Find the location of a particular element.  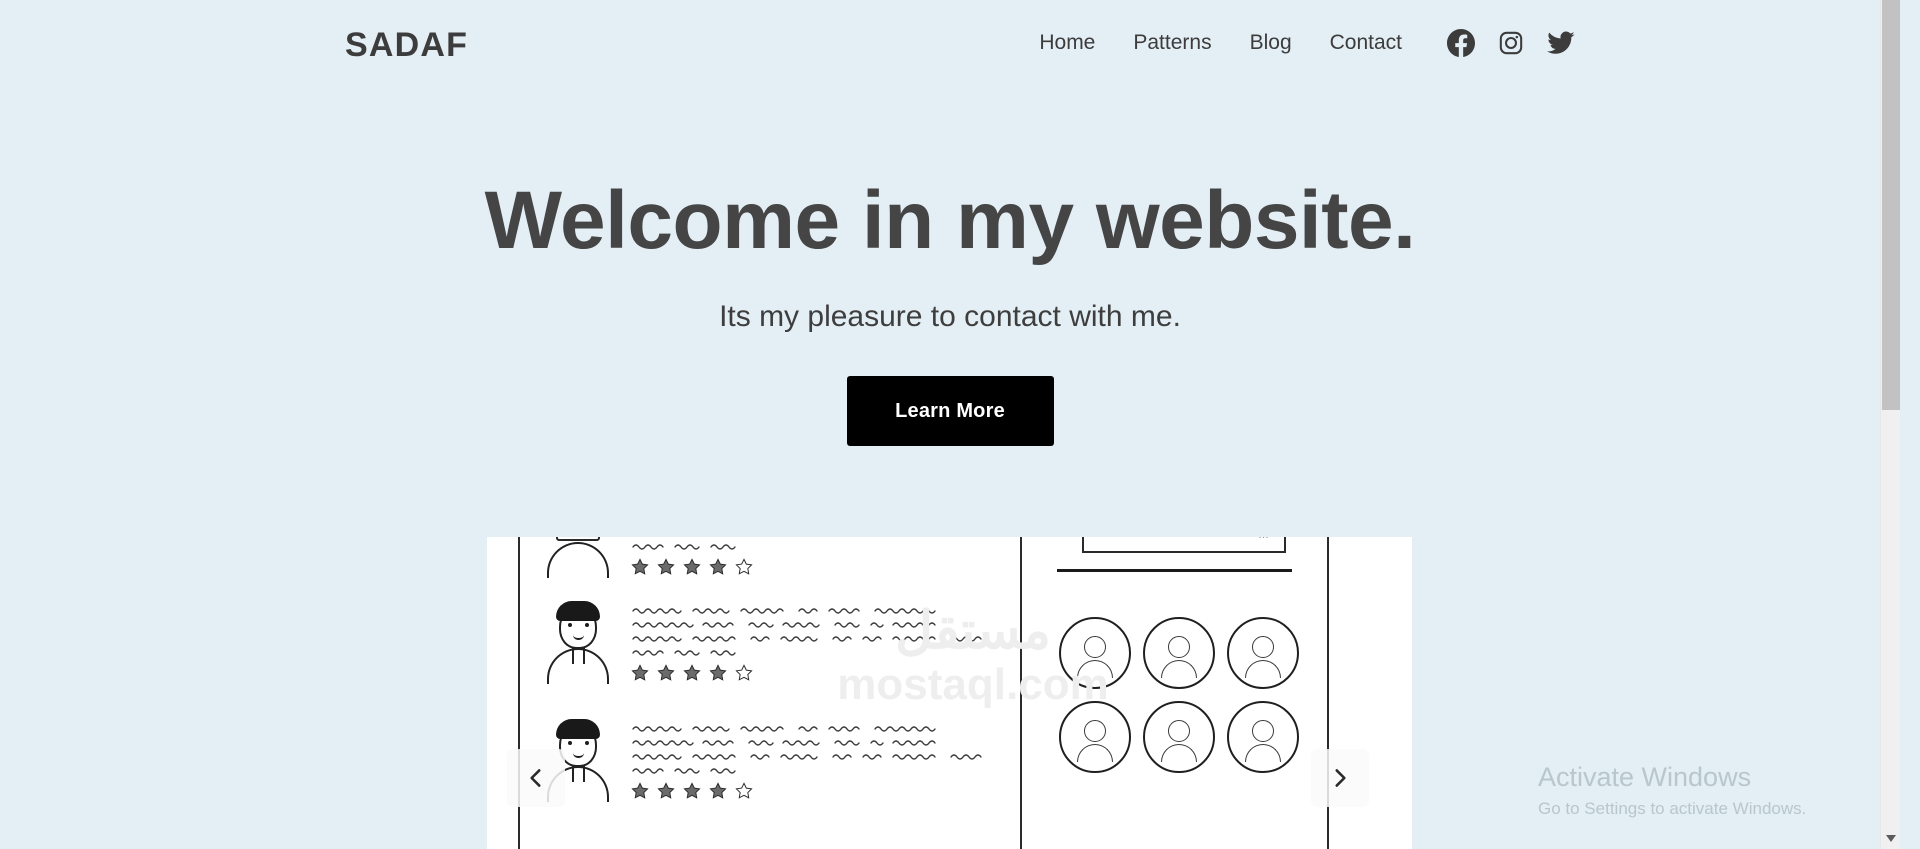

twitter-icon is located at coordinates (1561, 43).